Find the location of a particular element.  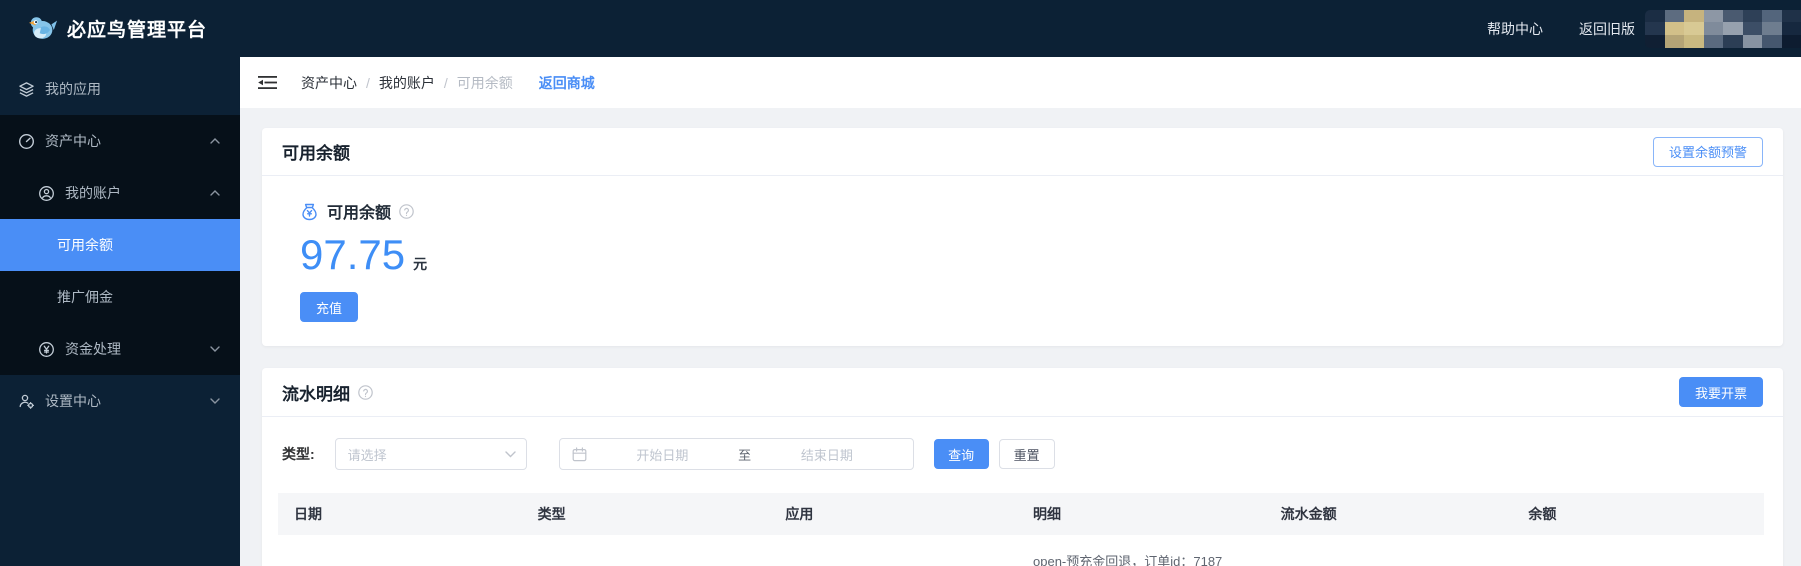

column-header-balance: 余额 is located at coordinates (1542, 514).